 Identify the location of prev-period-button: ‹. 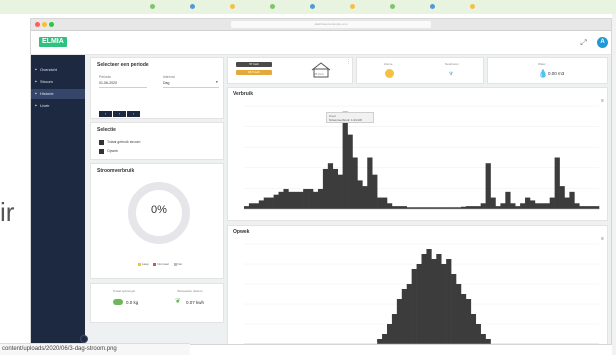
(105, 114).